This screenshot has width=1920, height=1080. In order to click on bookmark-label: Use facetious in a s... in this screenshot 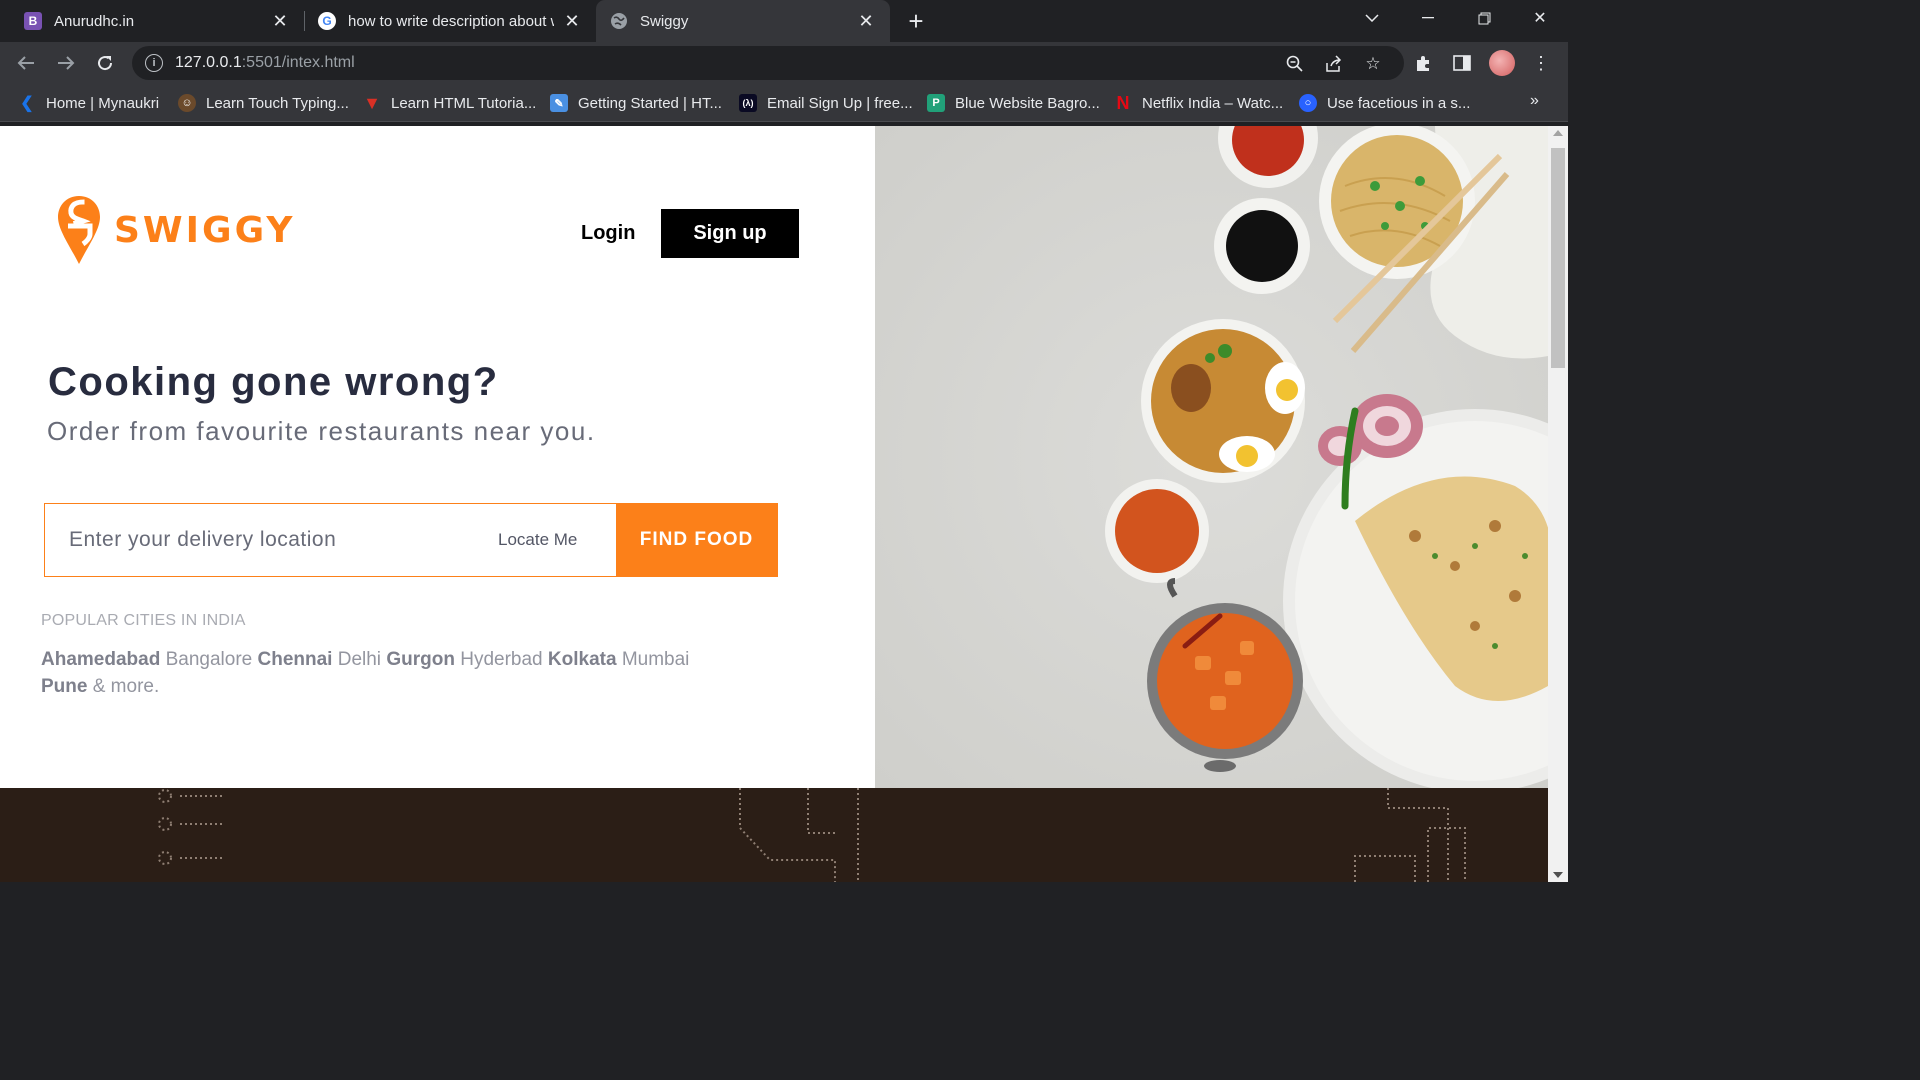, I will do `click(1399, 103)`.